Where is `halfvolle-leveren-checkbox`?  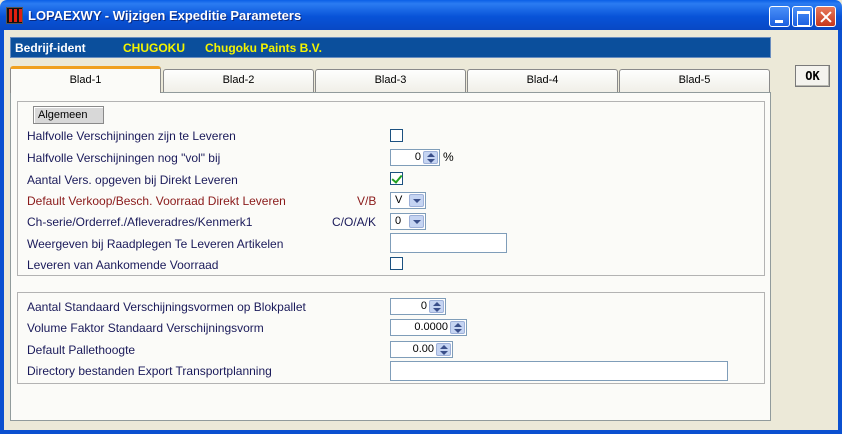 halfvolle-leveren-checkbox is located at coordinates (396, 135).